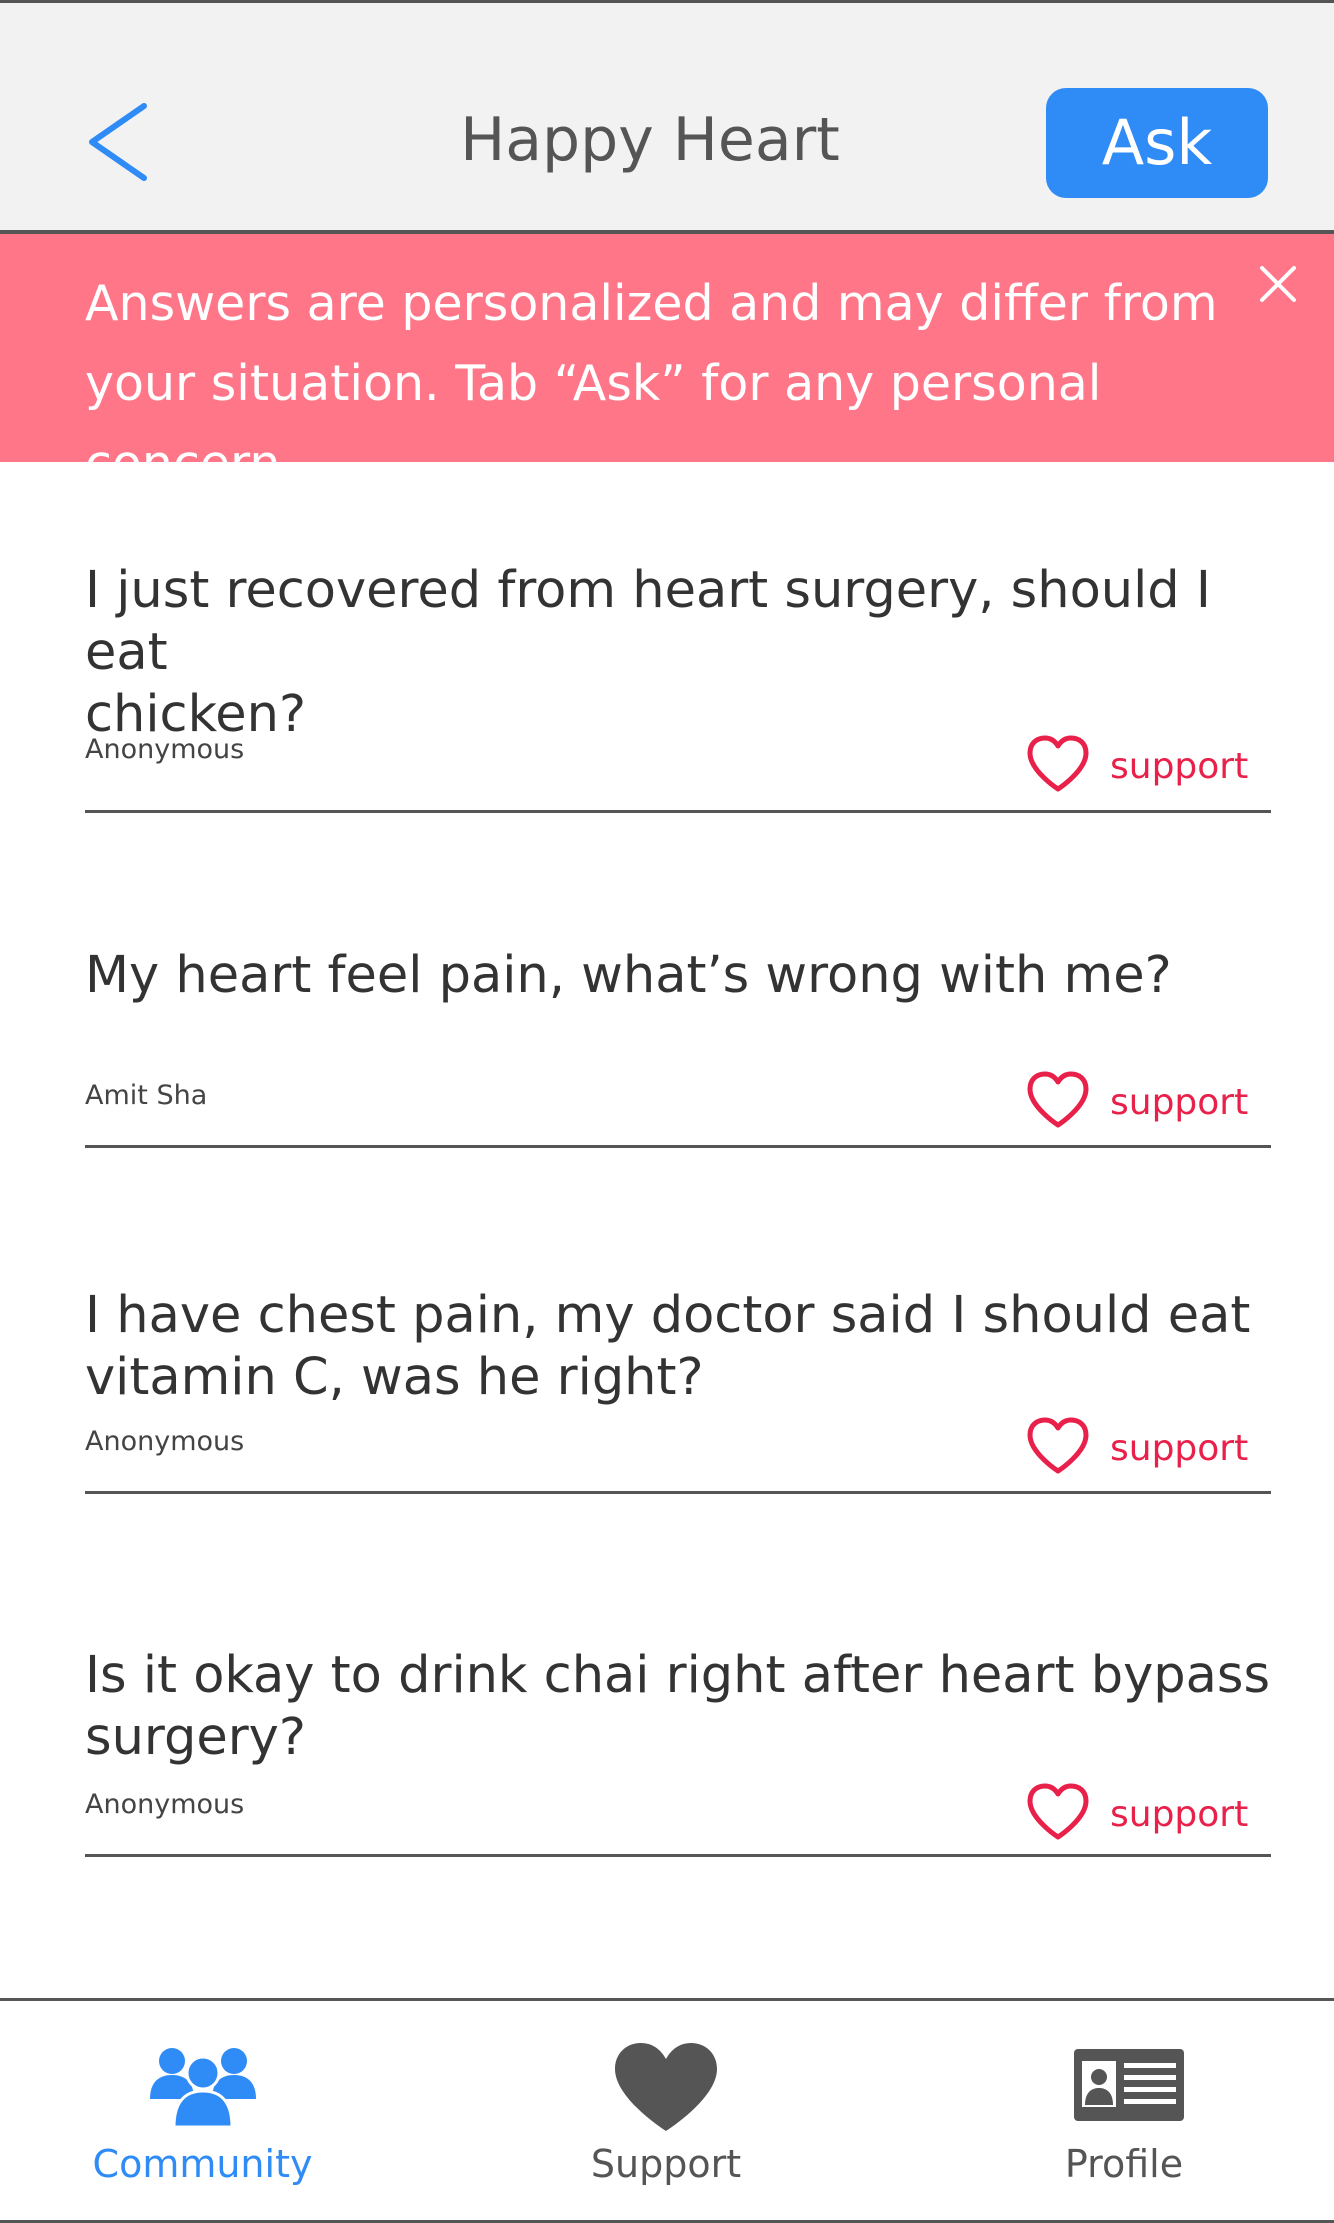  I want to click on heart-icon, so click(666, 2087).